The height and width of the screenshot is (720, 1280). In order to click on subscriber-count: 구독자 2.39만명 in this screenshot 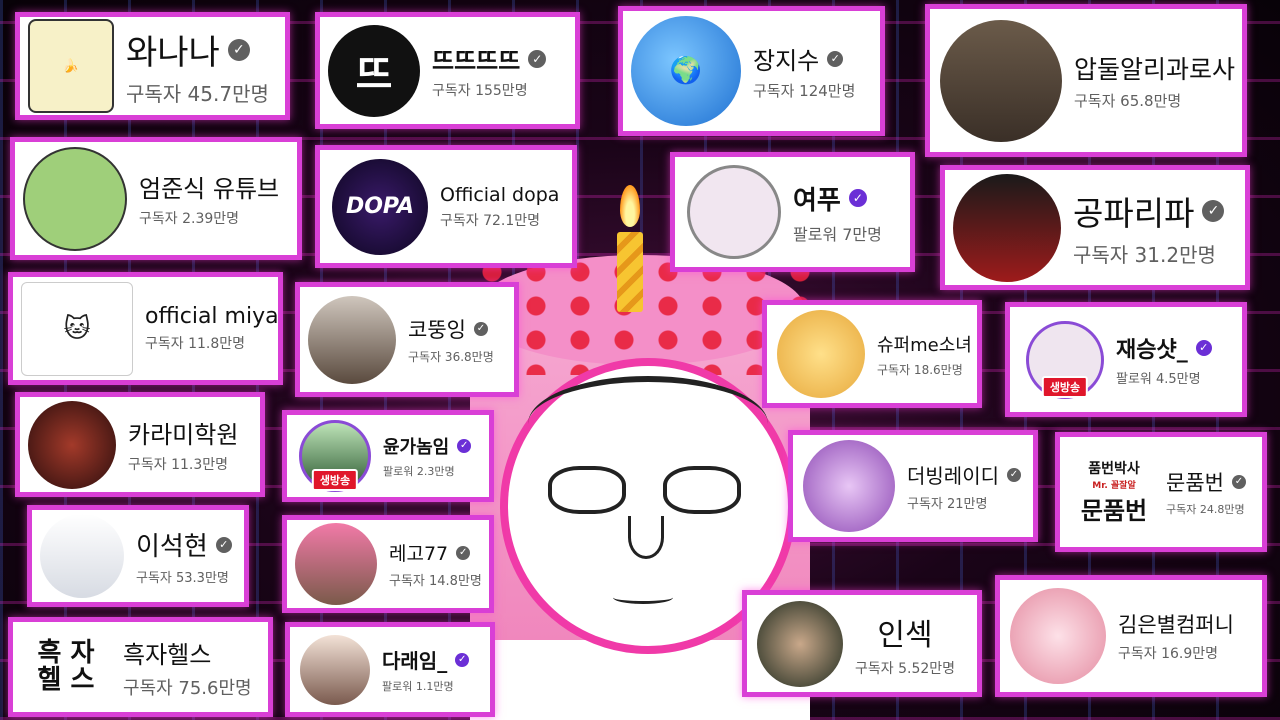, I will do `click(189, 219)`.